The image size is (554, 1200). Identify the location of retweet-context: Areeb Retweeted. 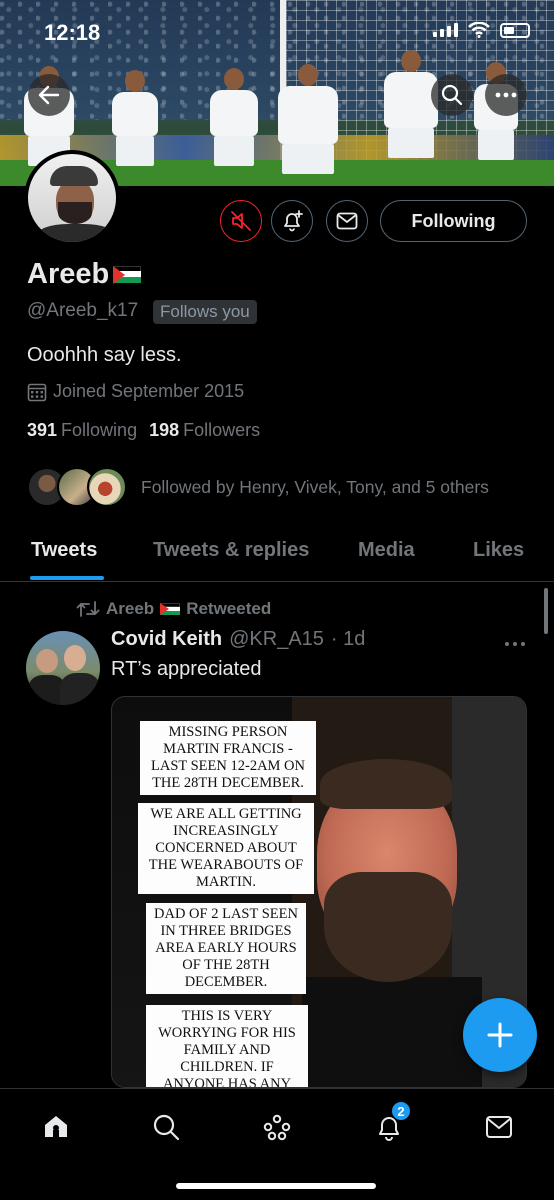
(173, 609).